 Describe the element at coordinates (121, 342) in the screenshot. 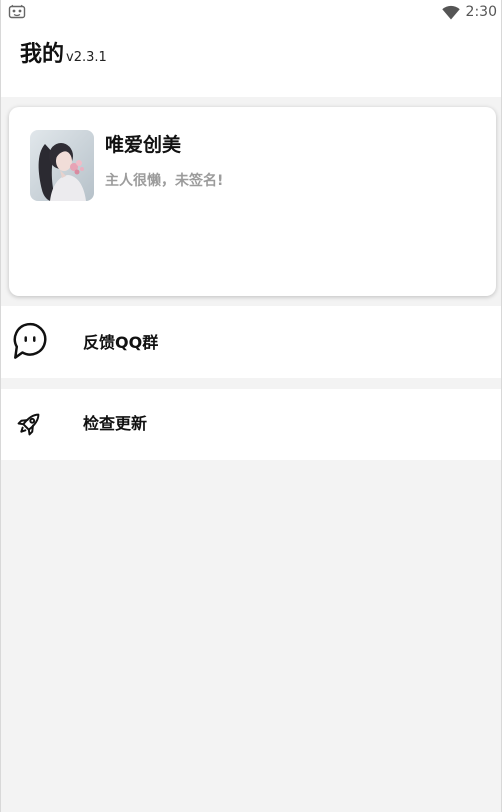

I see `menu-item-label: 反馈QQ群` at that location.